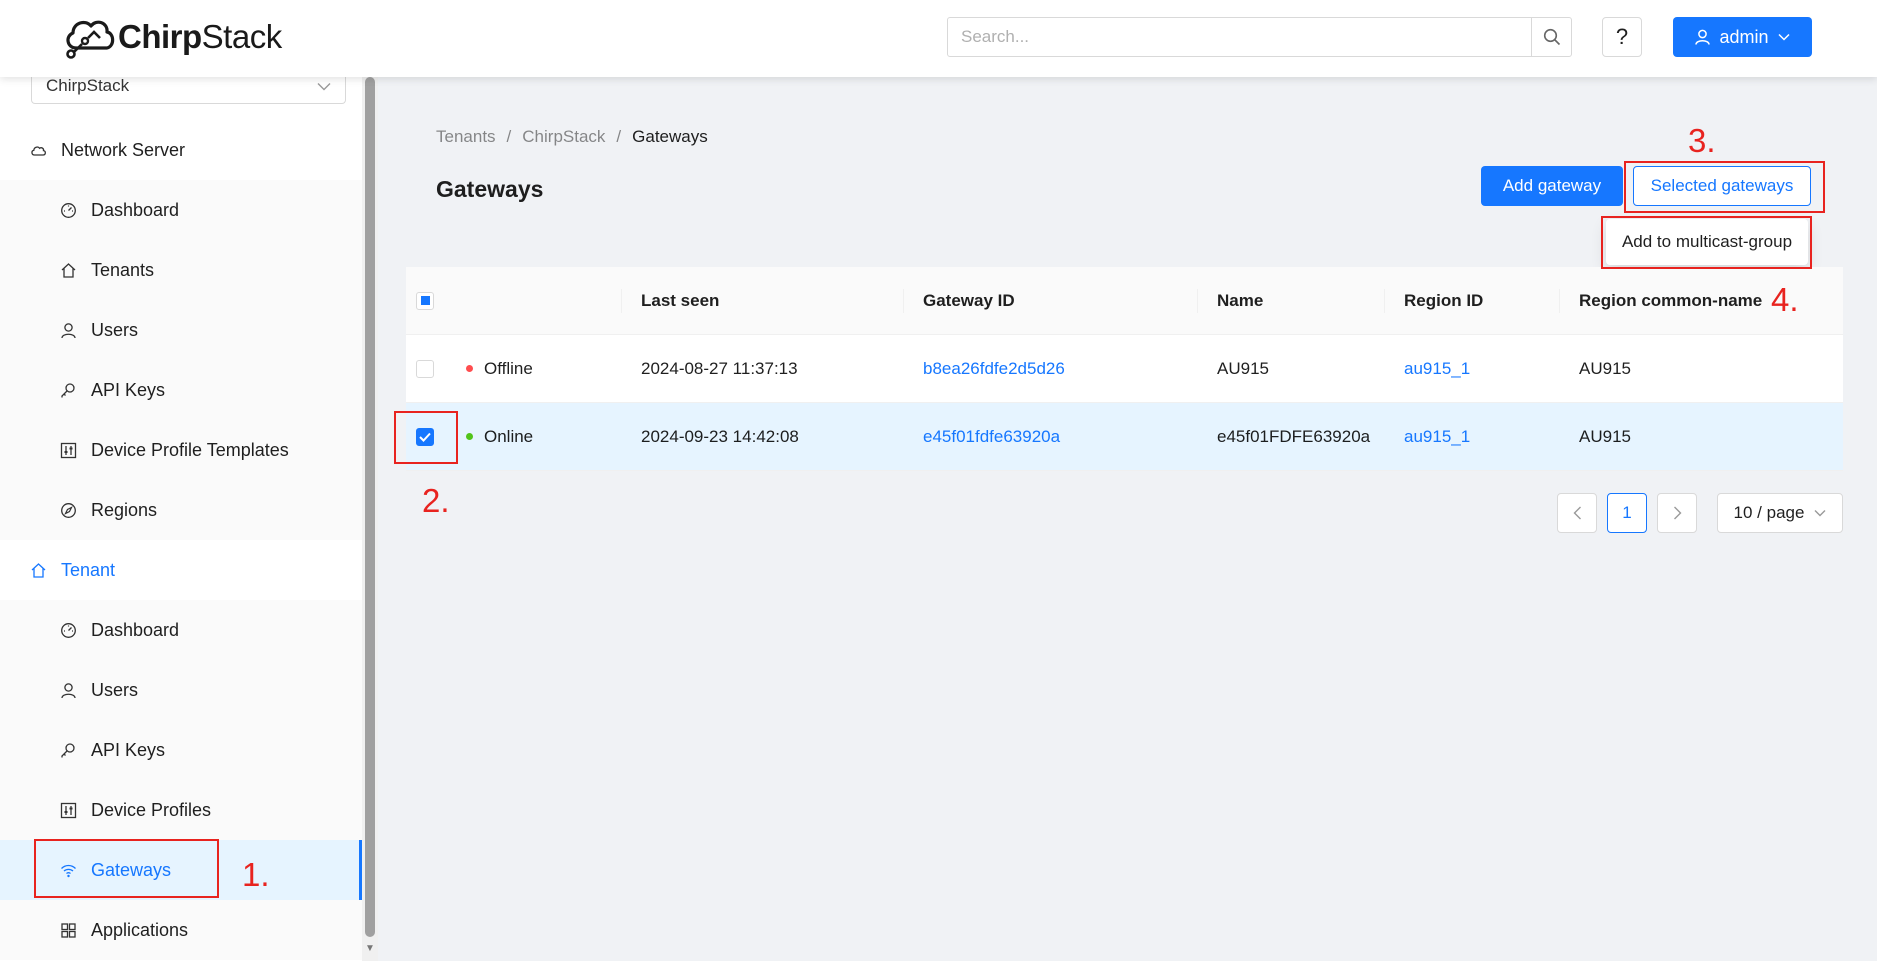  What do you see at coordinates (181, 450) in the screenshot?
I see `sidebar-item-ns-device-profile-templates: Device Profile Templates` at bounding box center [181, 450].